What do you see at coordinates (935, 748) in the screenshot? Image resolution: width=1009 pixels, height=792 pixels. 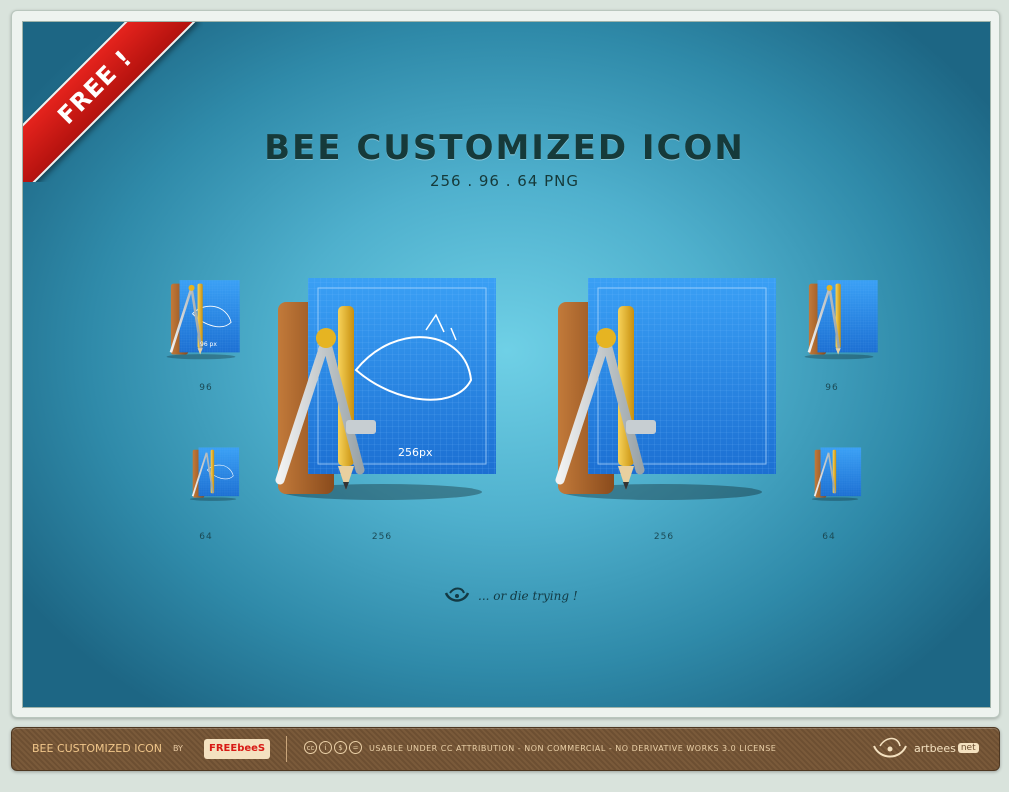 I see `artbees-logo-text: artbees` at bounding box center [935, 748].